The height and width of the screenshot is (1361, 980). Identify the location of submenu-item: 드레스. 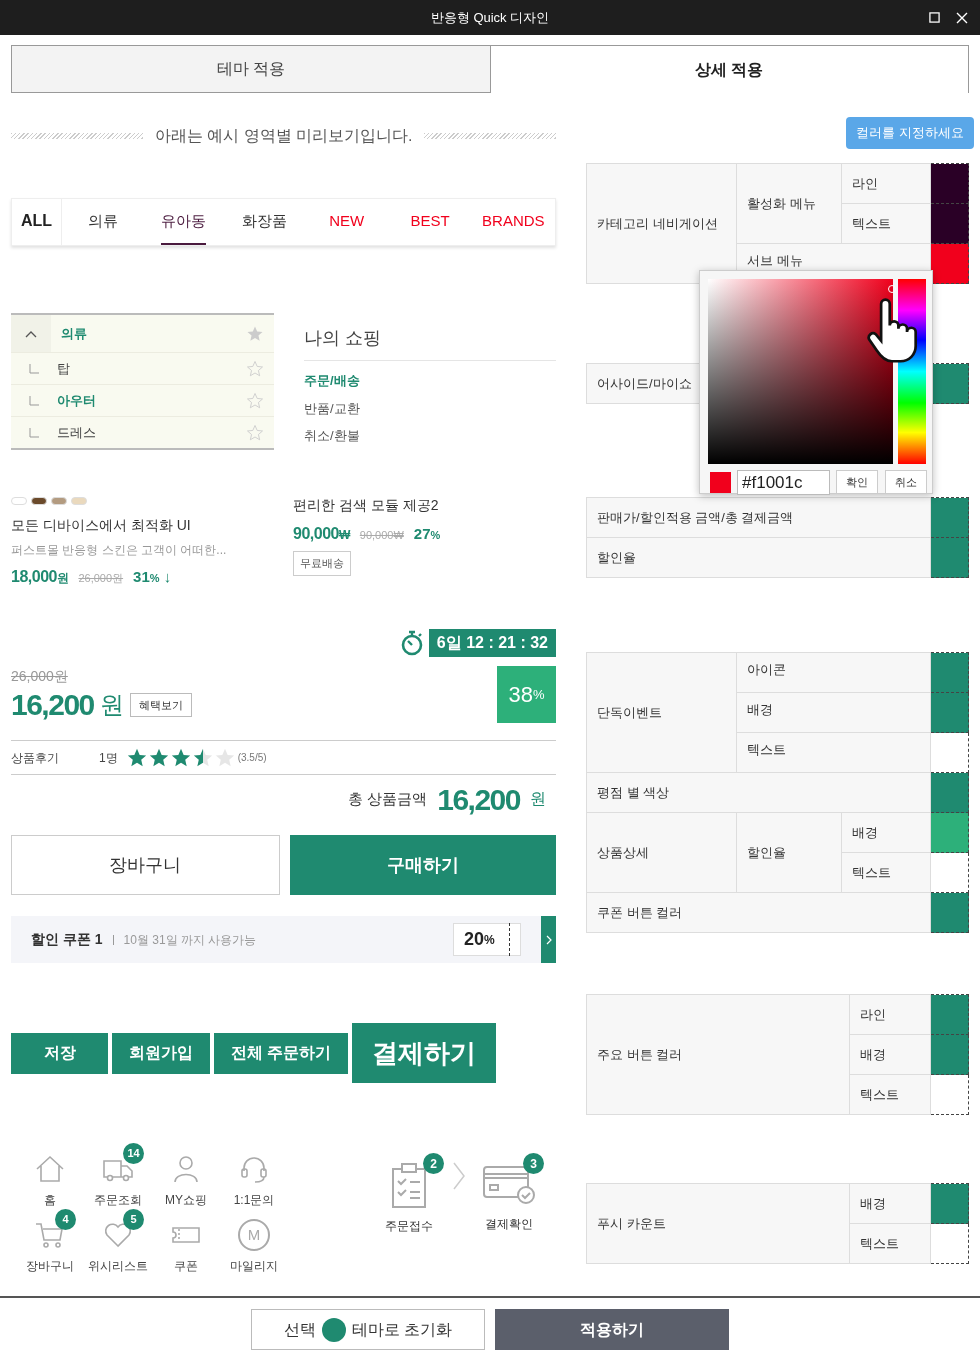
(151, 432).